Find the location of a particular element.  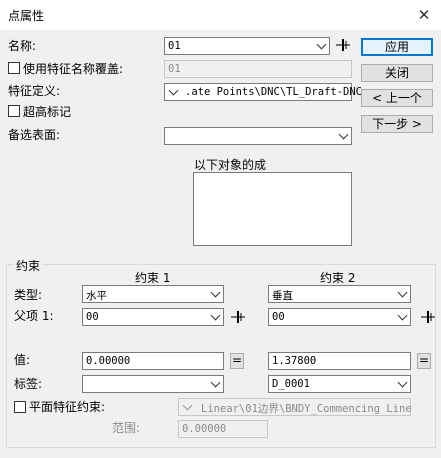

constraint1-value-field: 0.00000 is located at coordinates (153, 361).